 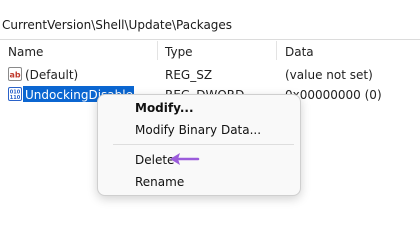 What do you see at coordinates (189, 75) in the screenshot?
I see `value-type: REG_SZ` at bounding box center [189, 75].